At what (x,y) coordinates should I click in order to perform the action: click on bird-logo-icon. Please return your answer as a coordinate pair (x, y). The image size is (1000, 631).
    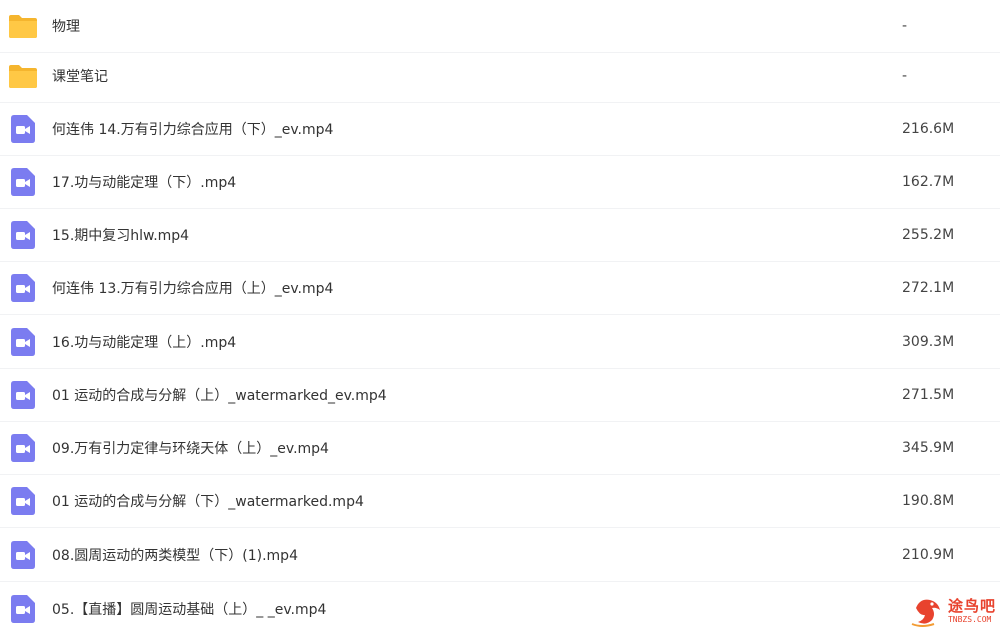
    Looking at the image, I should click on (925, 613).